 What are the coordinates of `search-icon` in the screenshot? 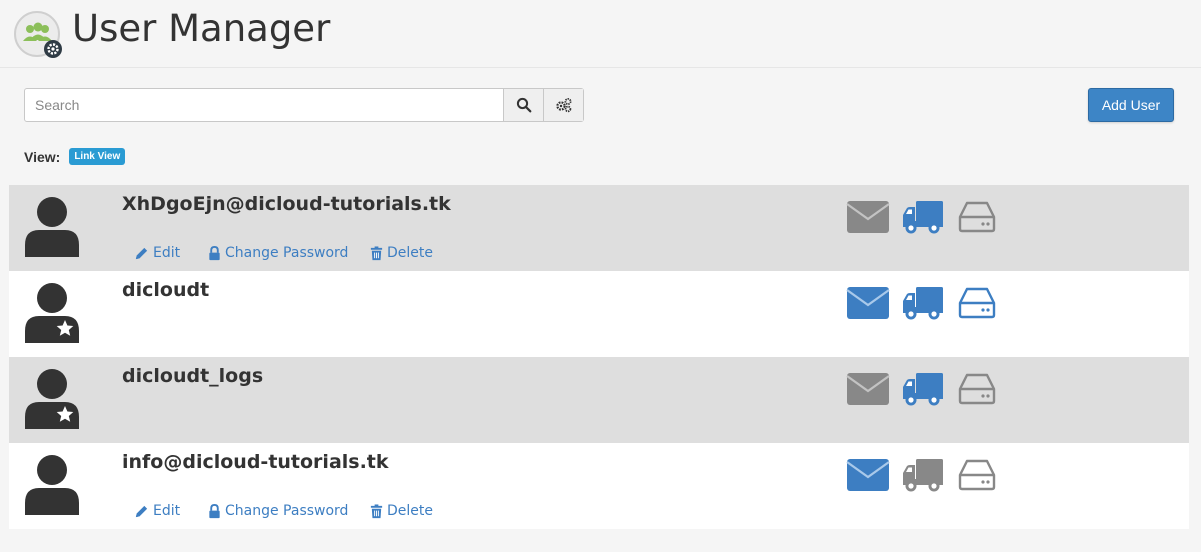 It's located at (523, 105).